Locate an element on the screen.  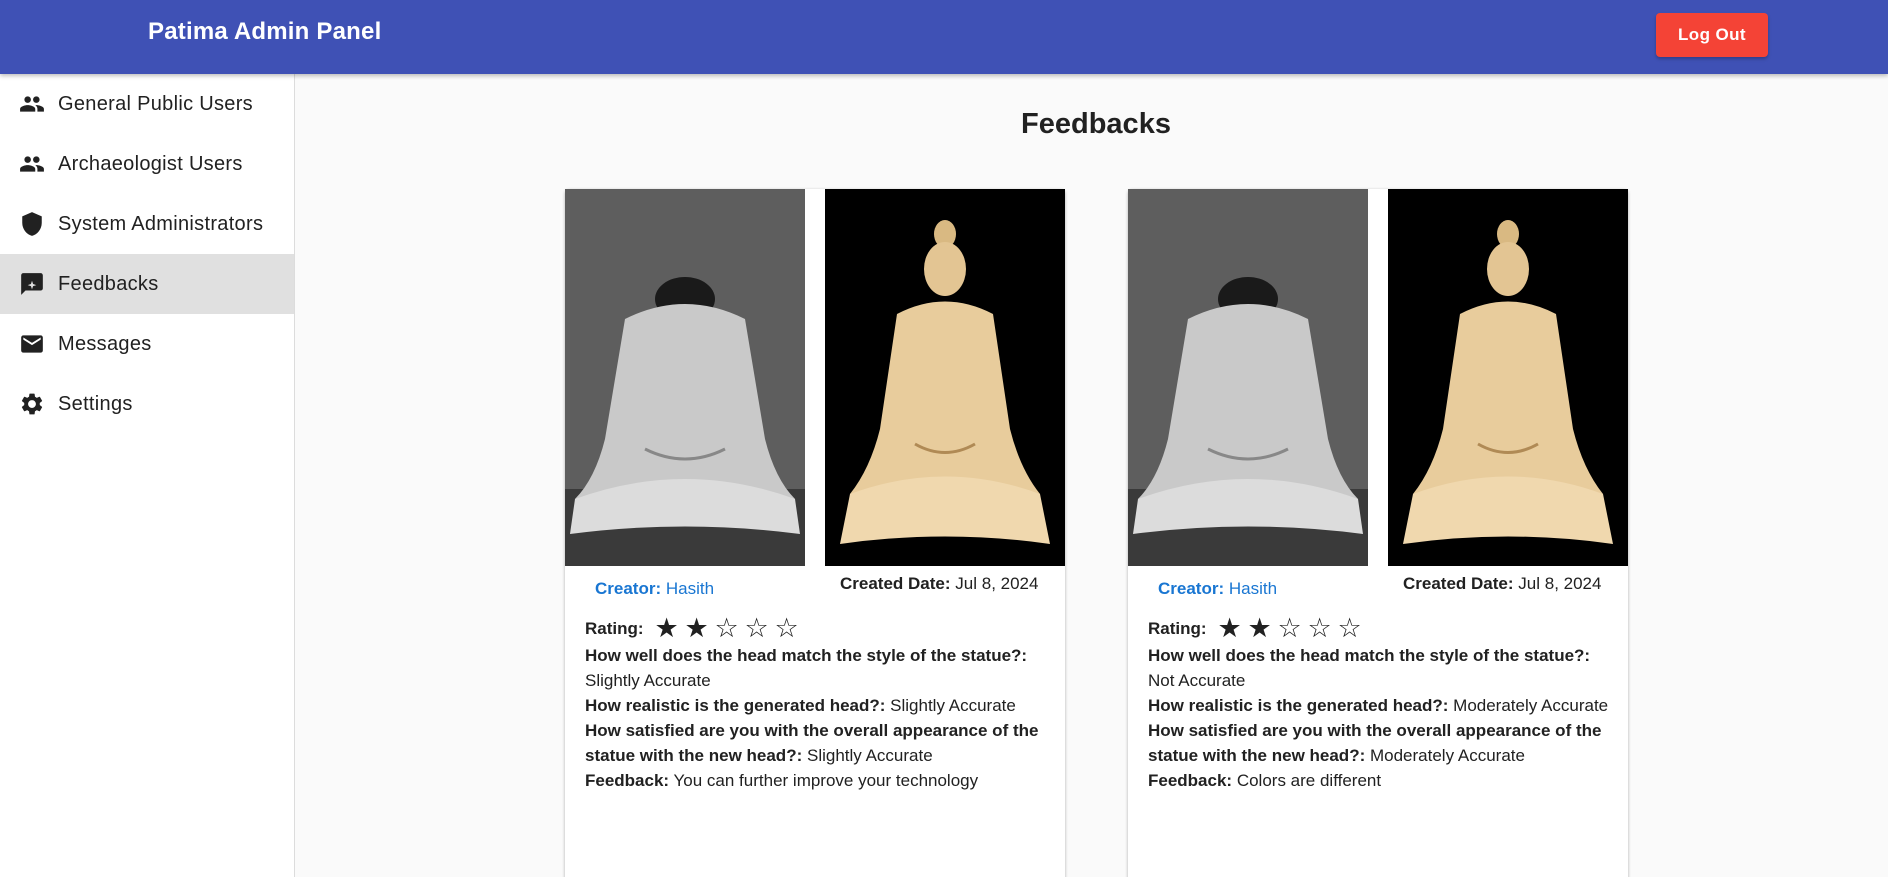
sidebar-item-label: Feedbacks is located at coordinates (108, 283).